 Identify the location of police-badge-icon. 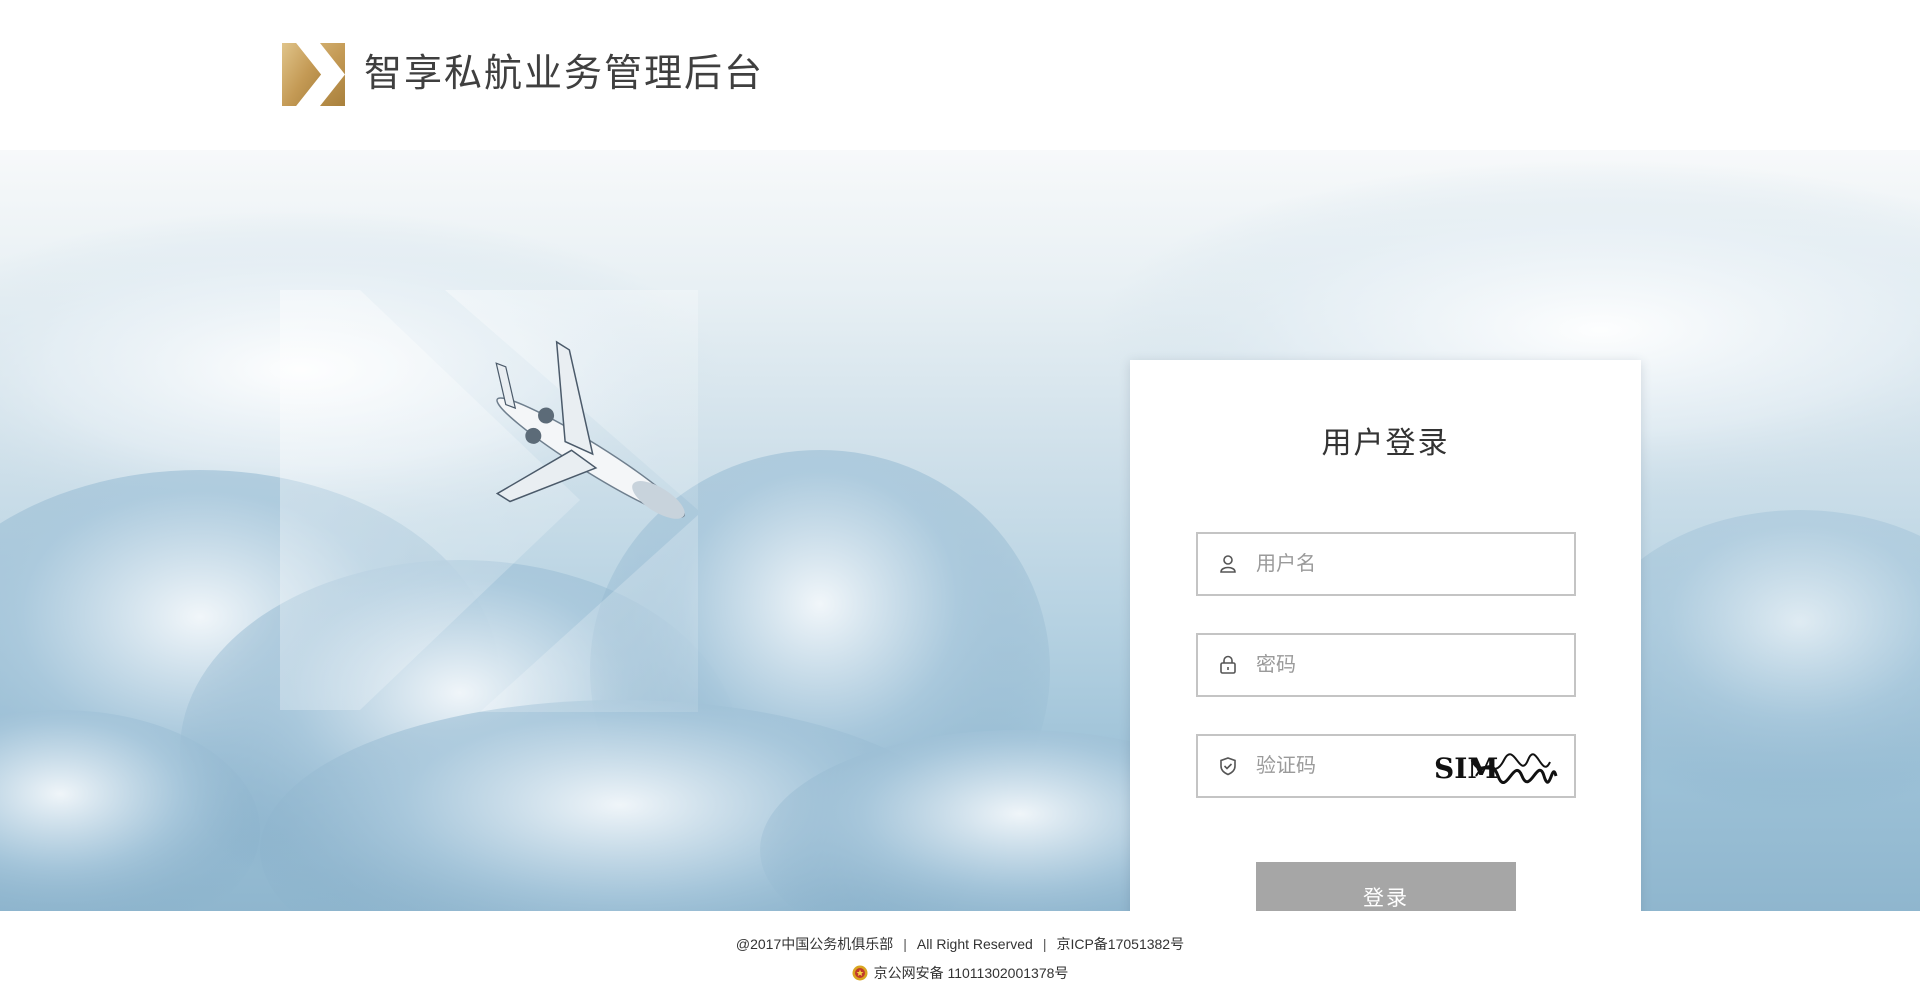
(860, 973).